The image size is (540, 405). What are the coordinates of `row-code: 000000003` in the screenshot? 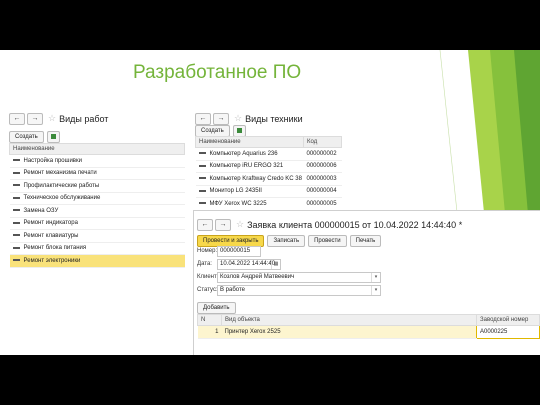 It's located at (322, 179).